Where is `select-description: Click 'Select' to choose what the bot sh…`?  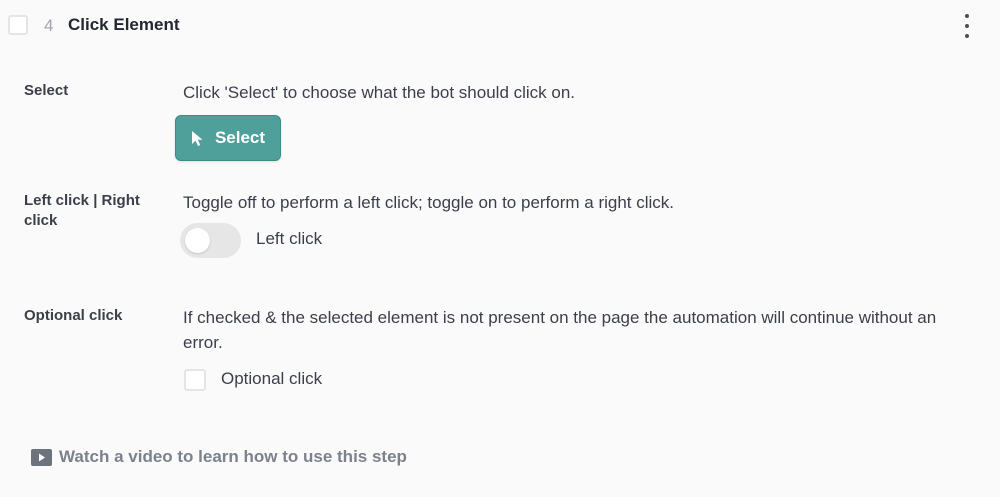
select-description: Click 'Select' to choose what the bot sh… is located at coordinates (379, 92).